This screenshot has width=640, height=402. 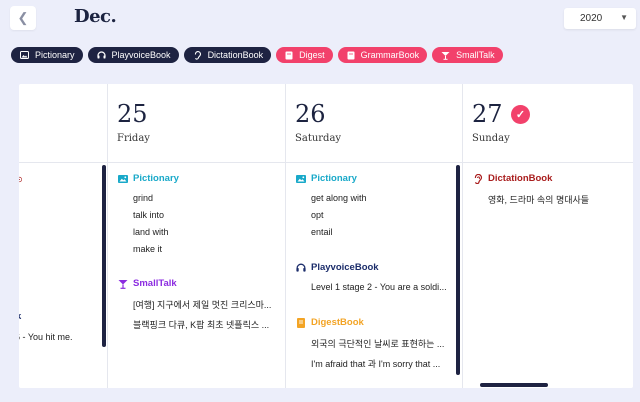 What do you see at coordinates (63, 123) in the screenshot?
I see `day-header-prev` at bounding box center [63, 123].